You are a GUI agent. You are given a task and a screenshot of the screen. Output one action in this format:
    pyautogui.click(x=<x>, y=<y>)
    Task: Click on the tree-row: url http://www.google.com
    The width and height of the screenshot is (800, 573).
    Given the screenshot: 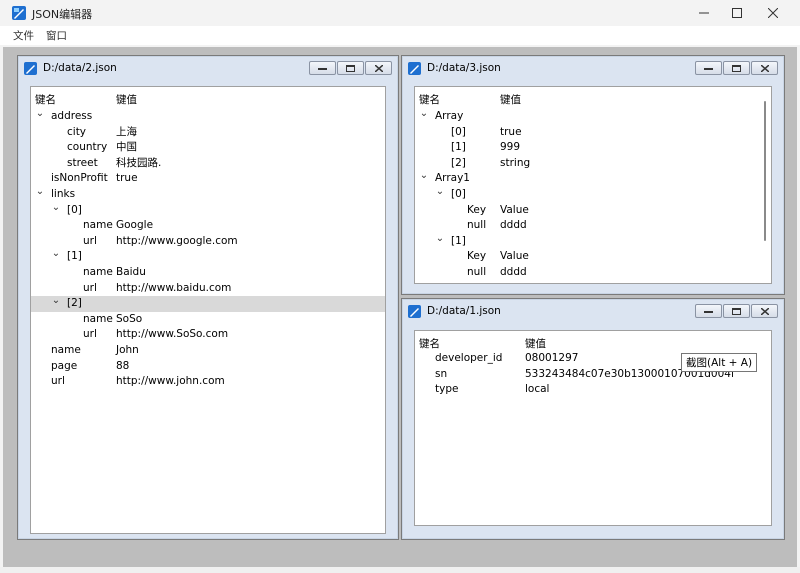 What is the action you would take?
    pyautogui.click(x=208, y=242)
    